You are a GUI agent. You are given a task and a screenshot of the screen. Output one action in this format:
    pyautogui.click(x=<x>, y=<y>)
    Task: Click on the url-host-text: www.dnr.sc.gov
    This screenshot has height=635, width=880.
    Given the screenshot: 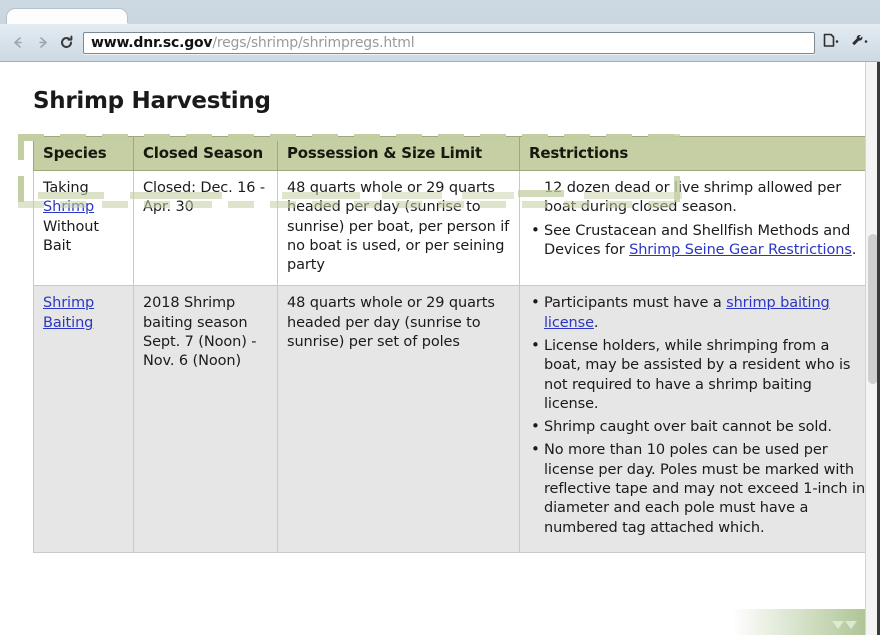 What is the action you would take?
    pyautogui.click(x=152, y=42)
    